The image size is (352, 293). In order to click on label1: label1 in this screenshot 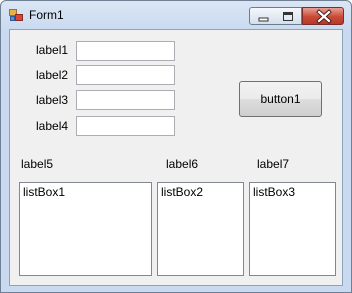, I will do `click(52, 50)`.